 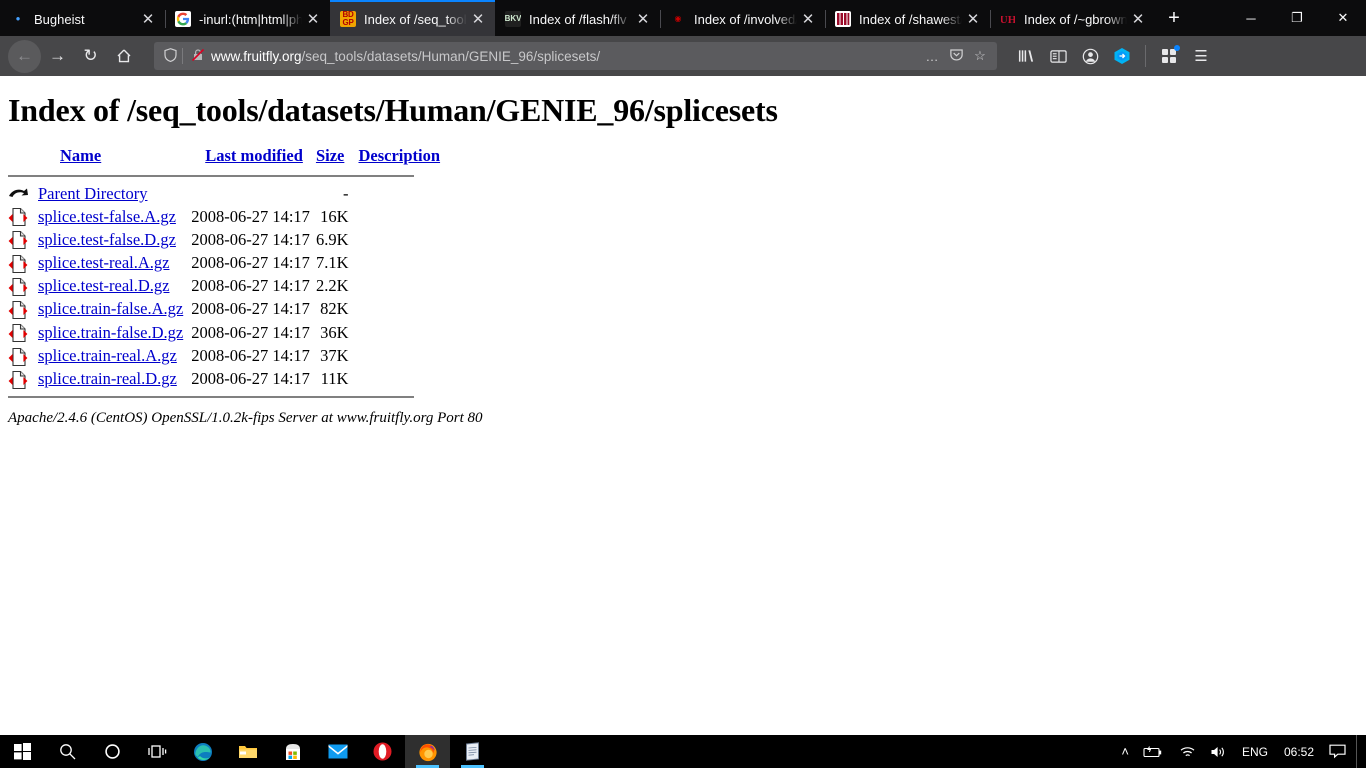 What do you see at coordinates (1297, 18) in the screenshot?
I see `restore-button: ❐` at bounding box center [1297, 18].